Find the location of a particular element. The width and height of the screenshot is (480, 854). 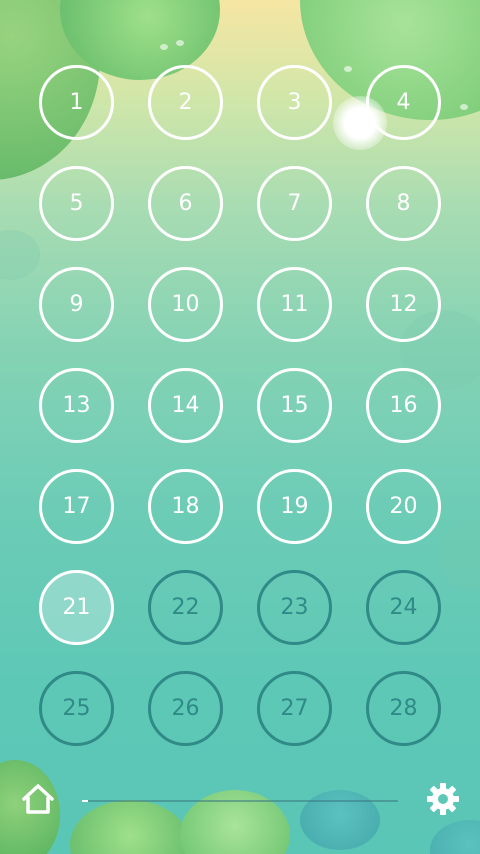

level-14-button: 14 is located at coordinates (185, 405).